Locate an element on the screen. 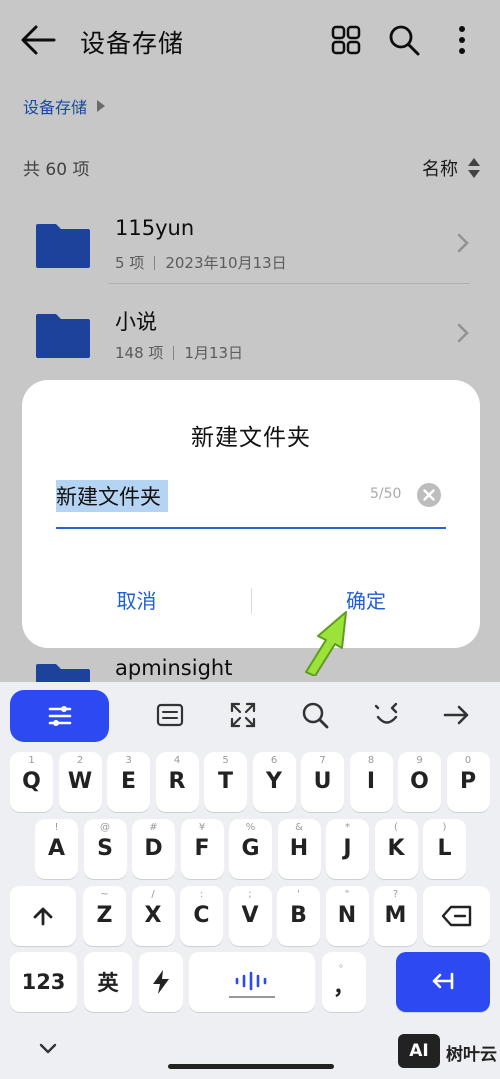 The height and width of the screenshot is (1079, 500). keyboard-toolbar is located at coordinates (250, 714).